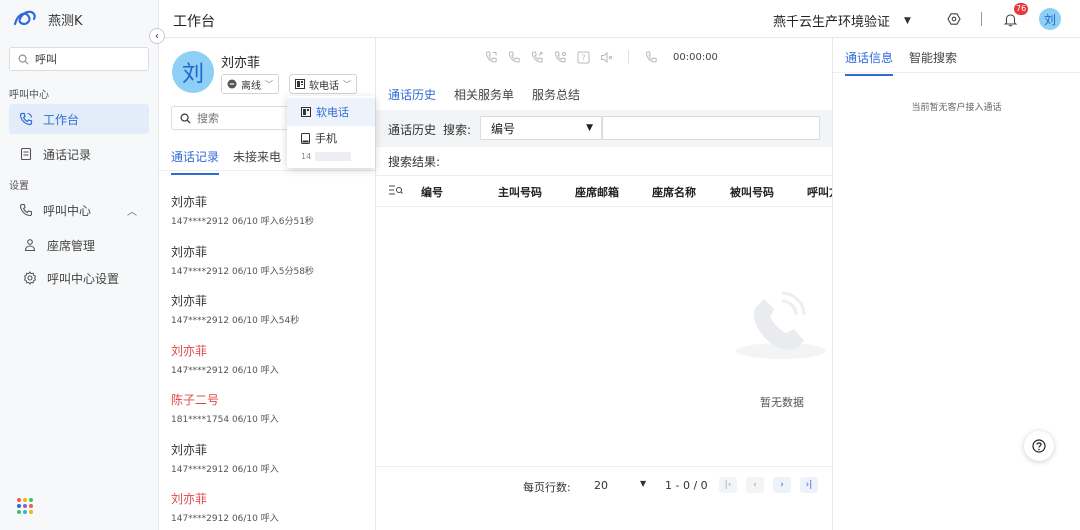 The width and height of the screenshot is (1080, 530). I want to click on tab-related-service-orders: 相关服务单, so click(484, 99).